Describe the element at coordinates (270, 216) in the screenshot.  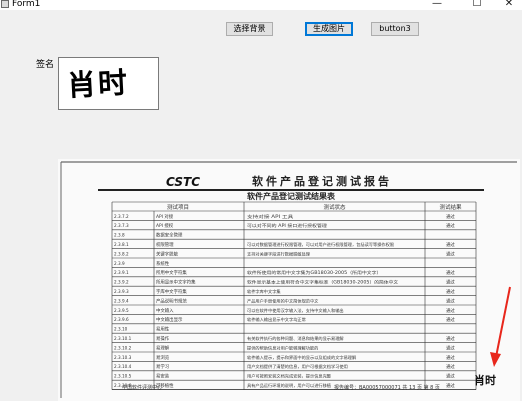
I see `table-cell-status: 支持对接 API 工具` at that location.